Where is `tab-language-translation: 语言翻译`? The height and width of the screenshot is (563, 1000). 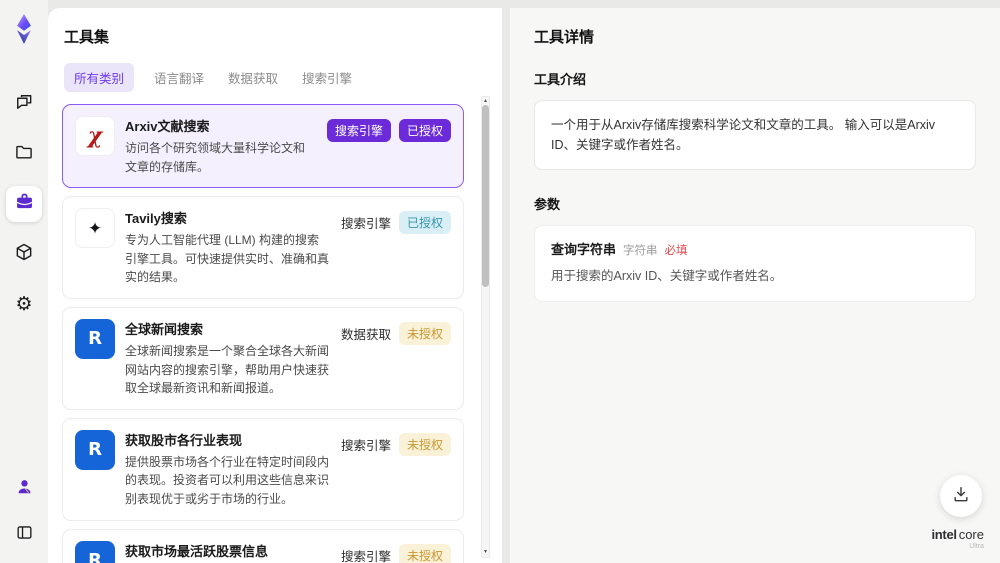
tab-language-translation: 语言翻译 is located at coordinates (179, 77).